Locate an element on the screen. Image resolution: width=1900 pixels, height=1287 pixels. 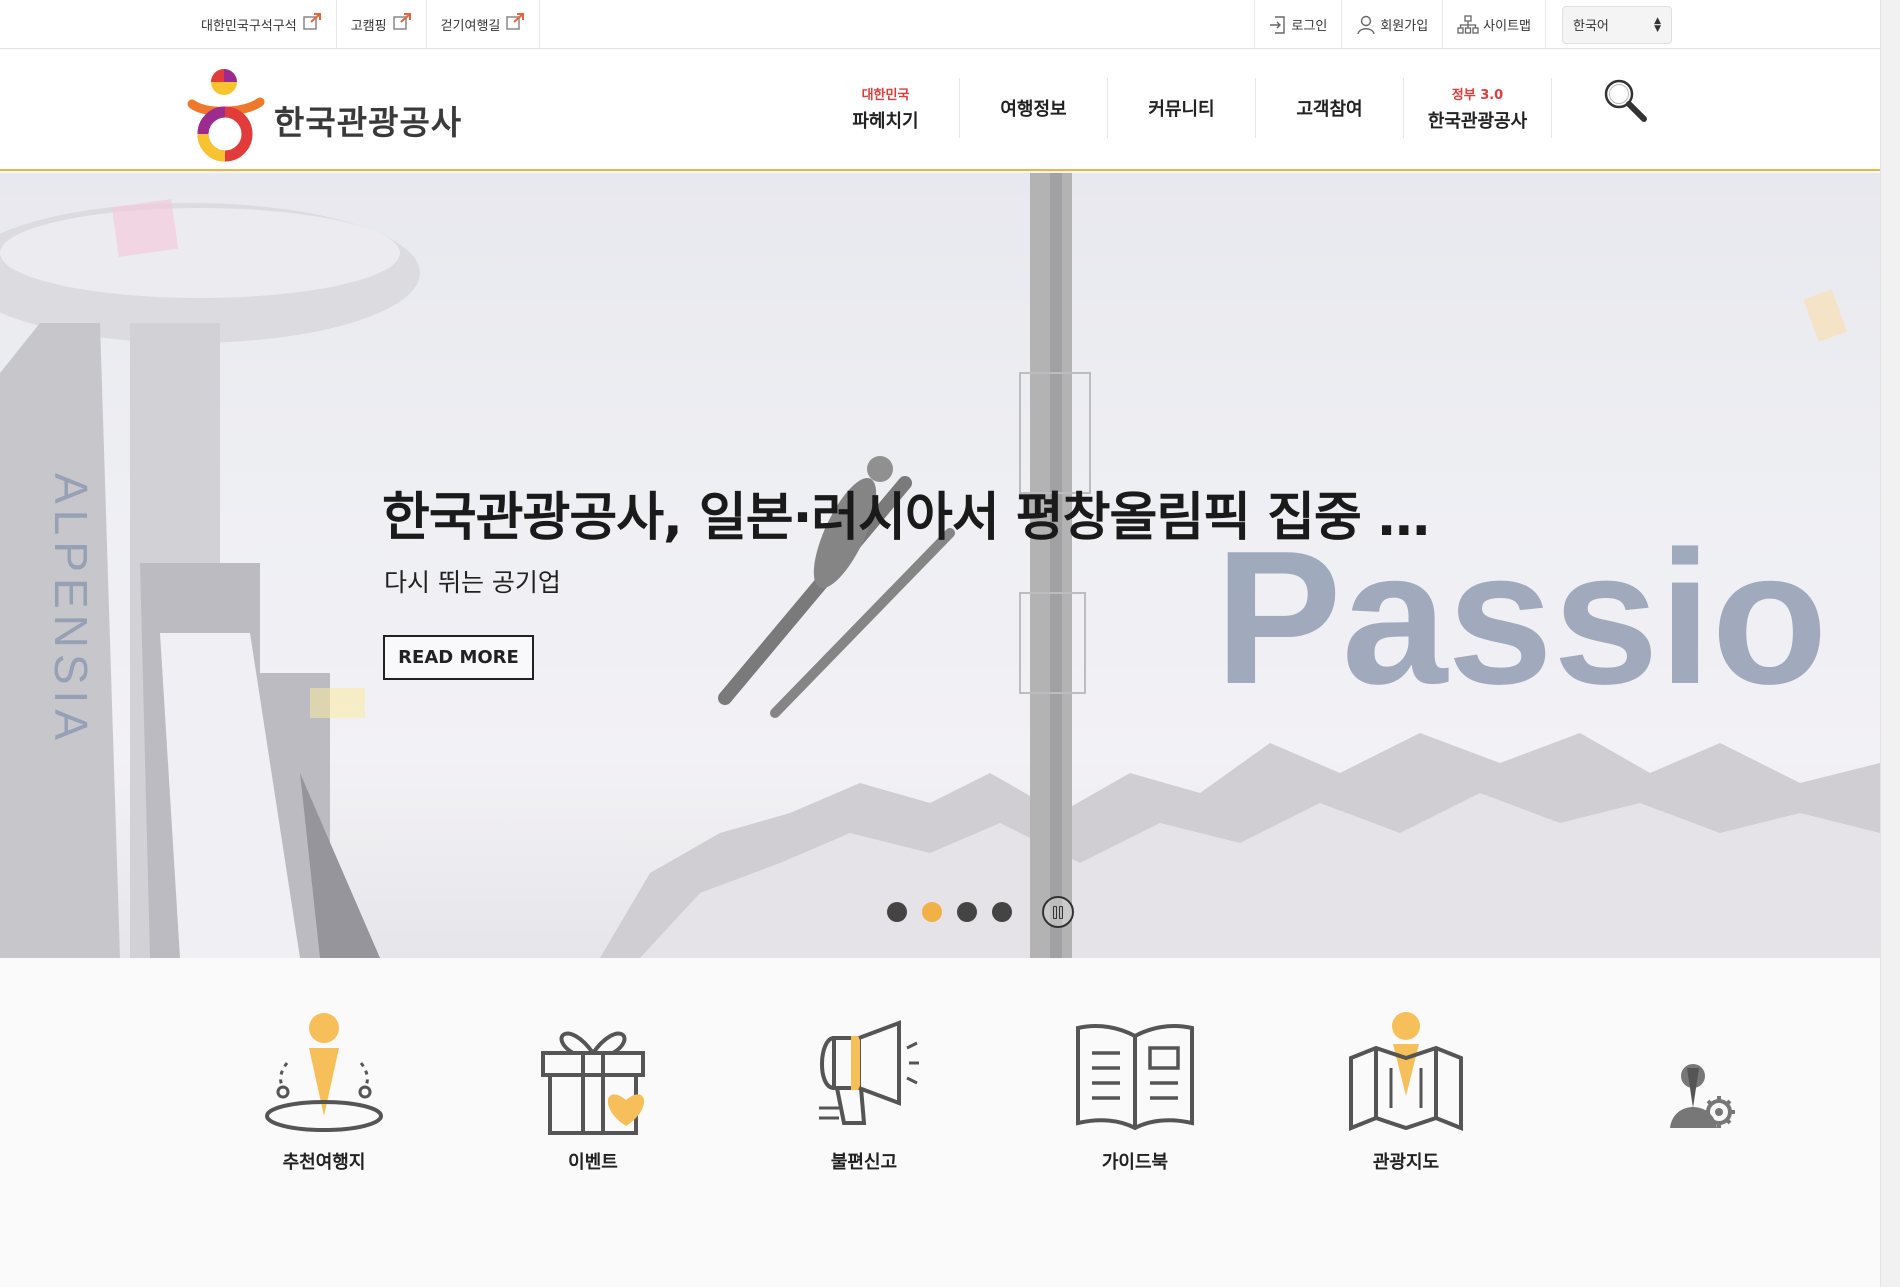
link-gocamping: 고캠핑 is located at coordinates (382, 24).